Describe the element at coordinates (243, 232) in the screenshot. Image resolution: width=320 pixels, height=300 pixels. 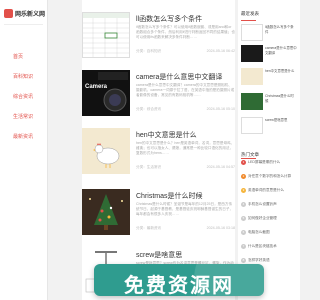
I see `rank-badge: 6` at that location.